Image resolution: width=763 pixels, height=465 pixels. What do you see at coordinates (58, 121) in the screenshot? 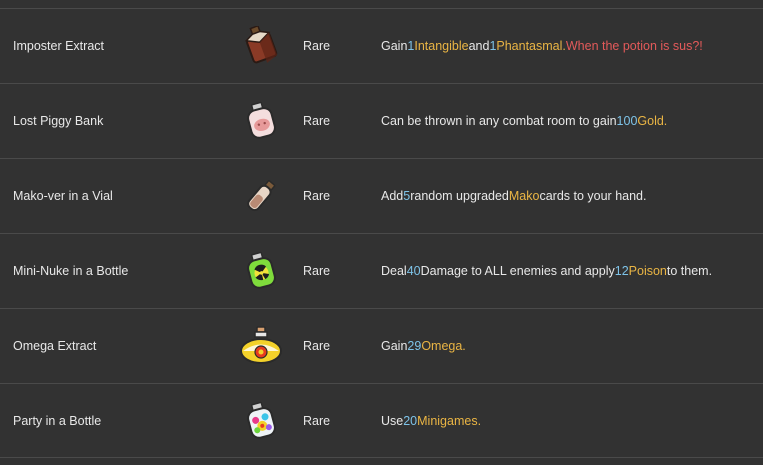
I see `potion-name: Lost Piggy Bank` at bounding box center [58, 121].